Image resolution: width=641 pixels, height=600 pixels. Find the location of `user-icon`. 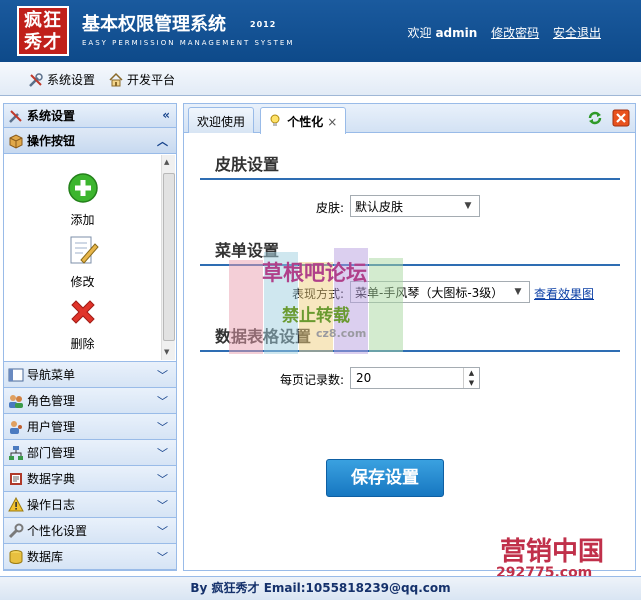

user-icon is located at coordinates (16, 427).